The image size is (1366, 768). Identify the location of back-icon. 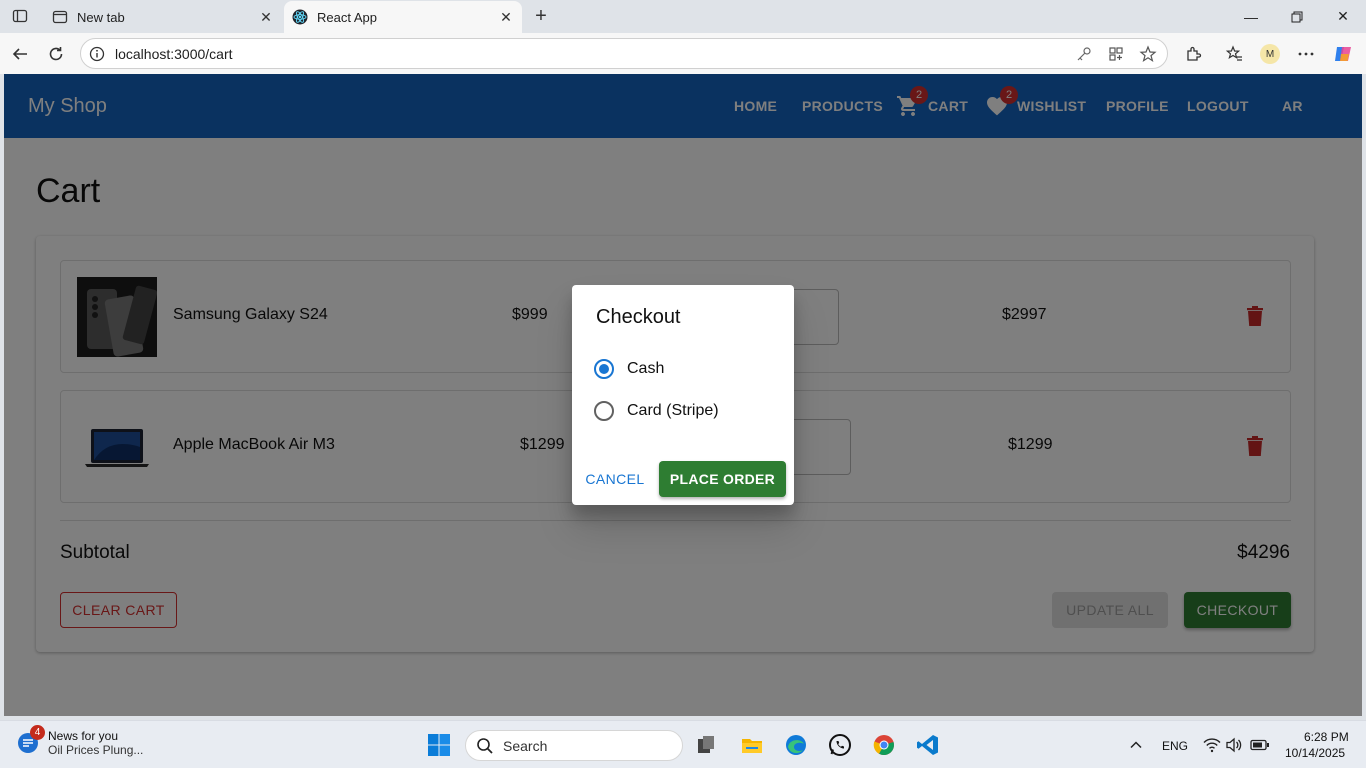
(20, 54).